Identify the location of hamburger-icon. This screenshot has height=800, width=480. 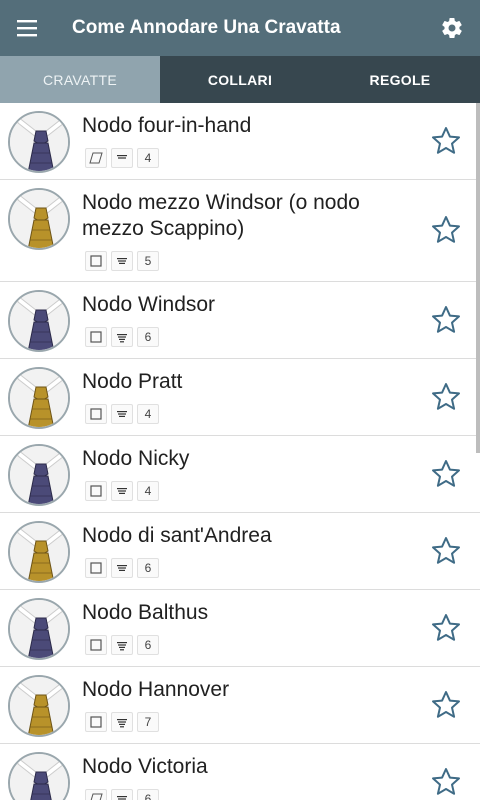
(27, 28).